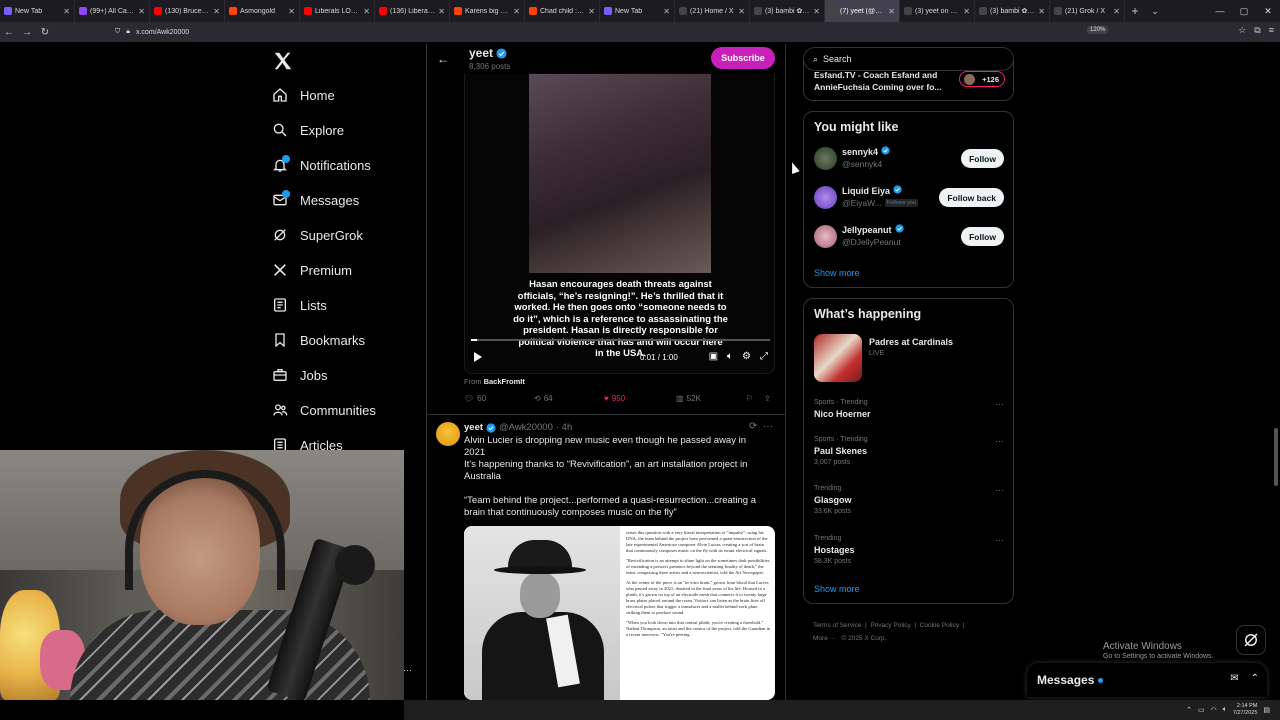  What do you see at coordinates (1255, 678) in the screenshot?
I see `expand-icon: ⌃` at bounding box center [1255, 678].